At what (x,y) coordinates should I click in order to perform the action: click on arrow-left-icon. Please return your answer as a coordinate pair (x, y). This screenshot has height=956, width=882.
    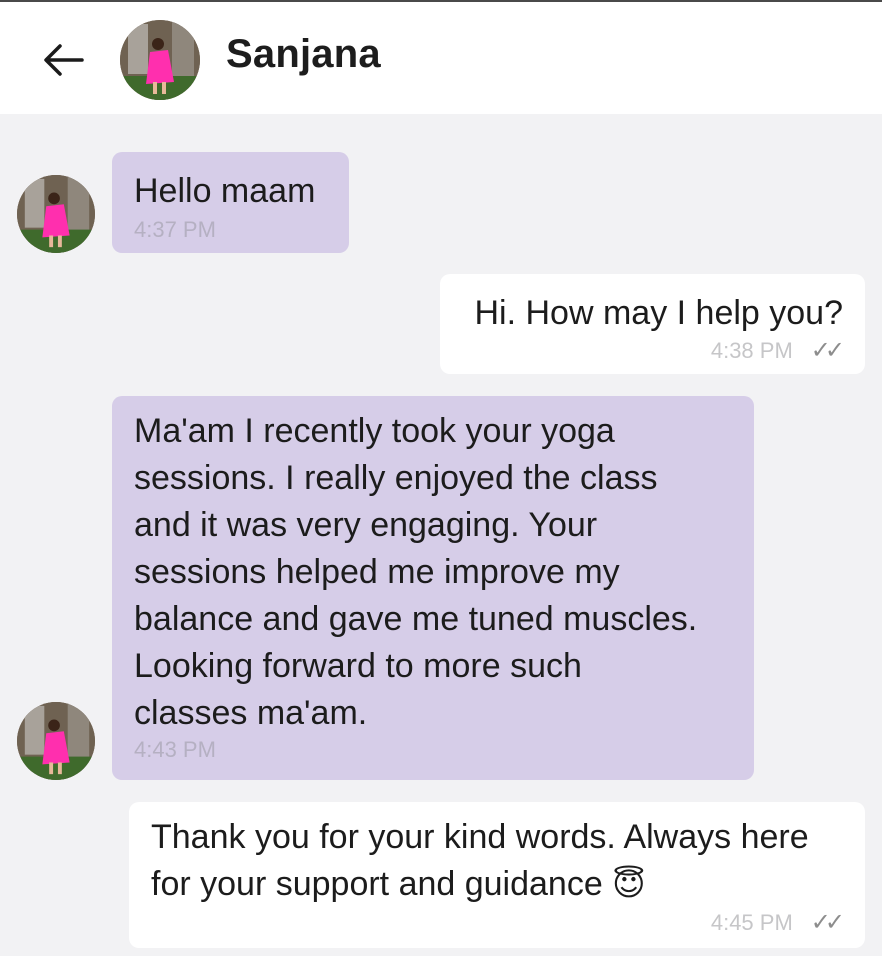
    Looking at the image, I should click on (64, 60).